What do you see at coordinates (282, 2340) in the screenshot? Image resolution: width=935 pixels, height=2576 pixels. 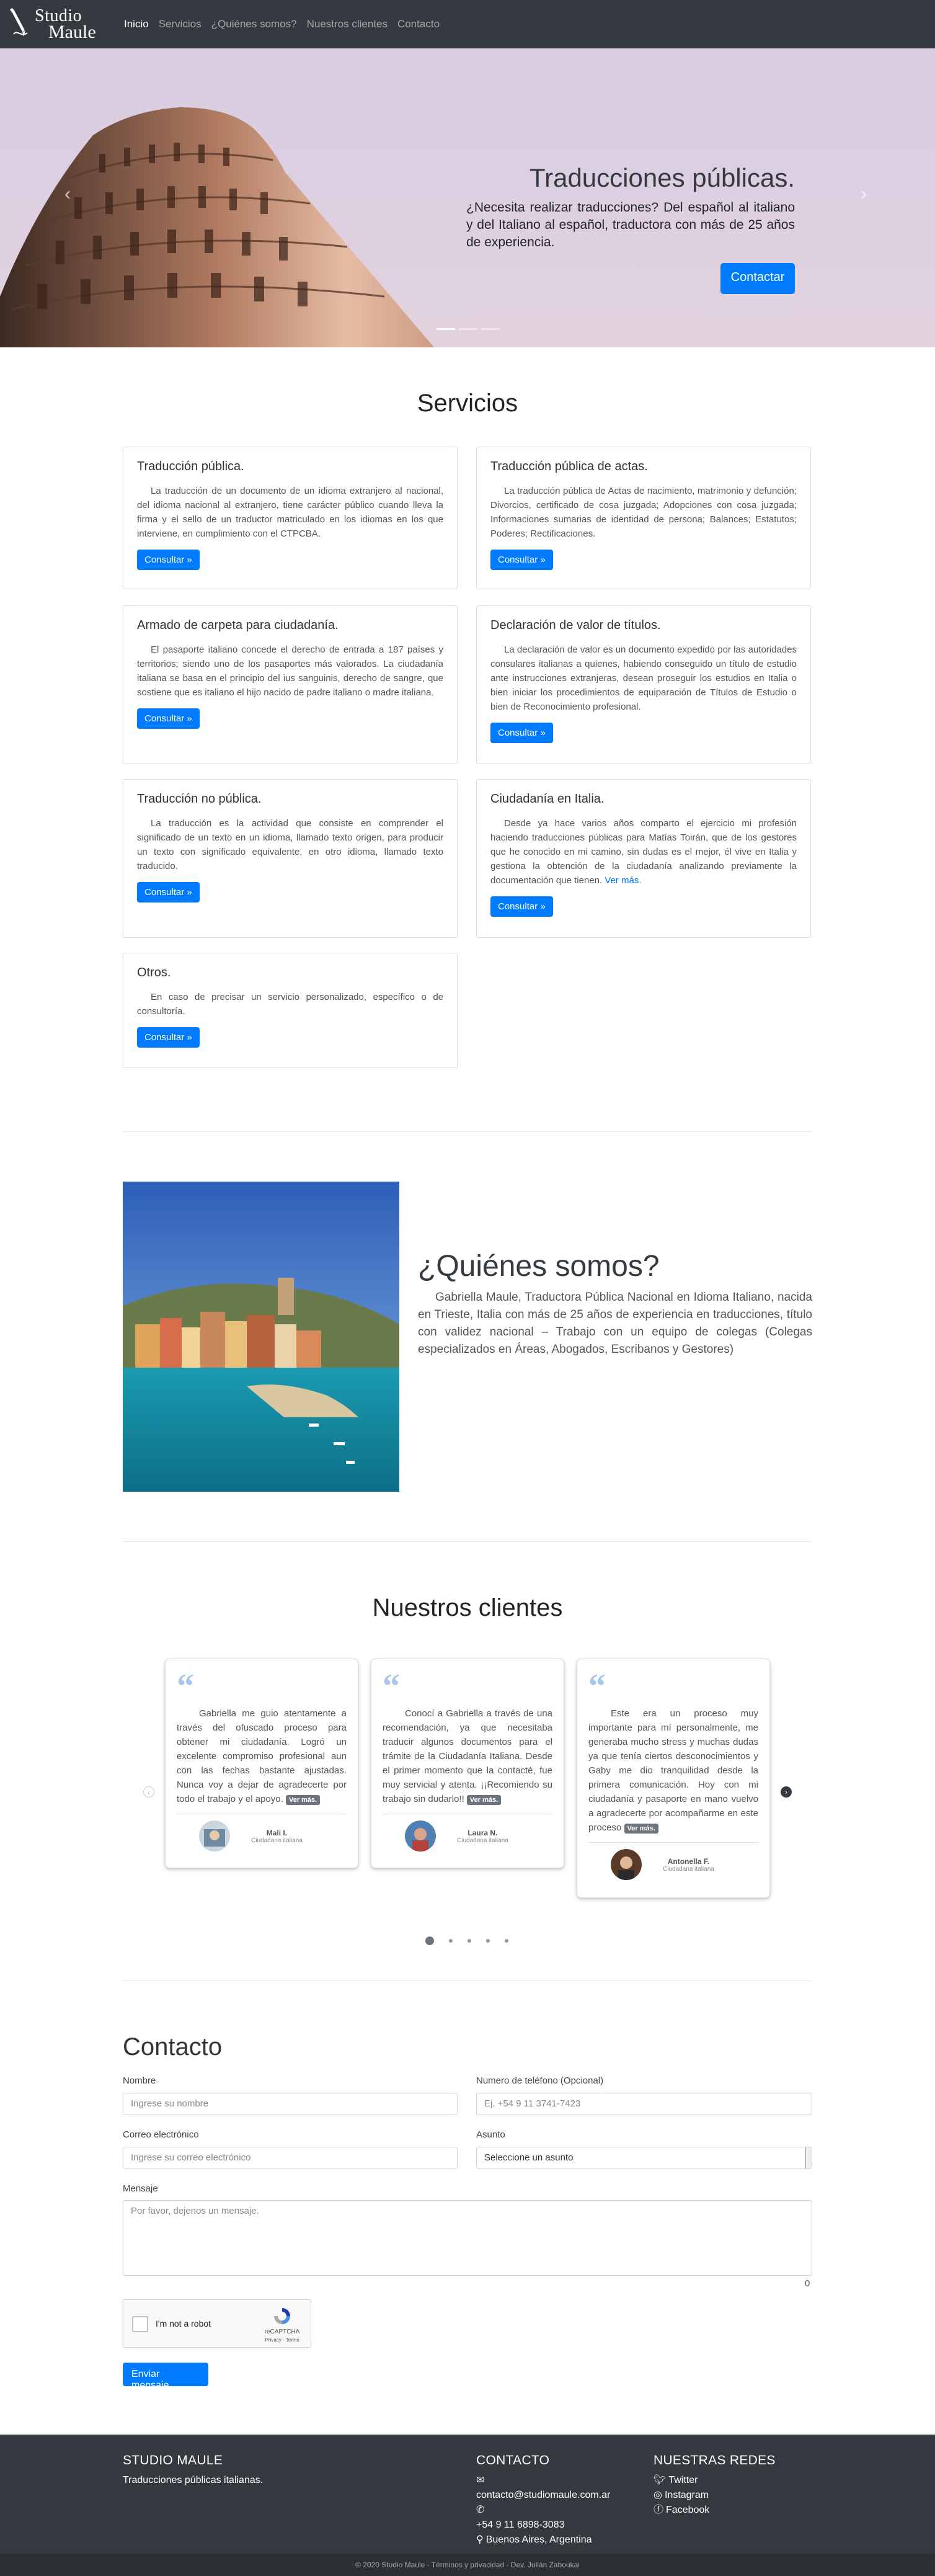 I see `recaptcha-links: Privacy - Terms` at bounding box center [282, 2340].